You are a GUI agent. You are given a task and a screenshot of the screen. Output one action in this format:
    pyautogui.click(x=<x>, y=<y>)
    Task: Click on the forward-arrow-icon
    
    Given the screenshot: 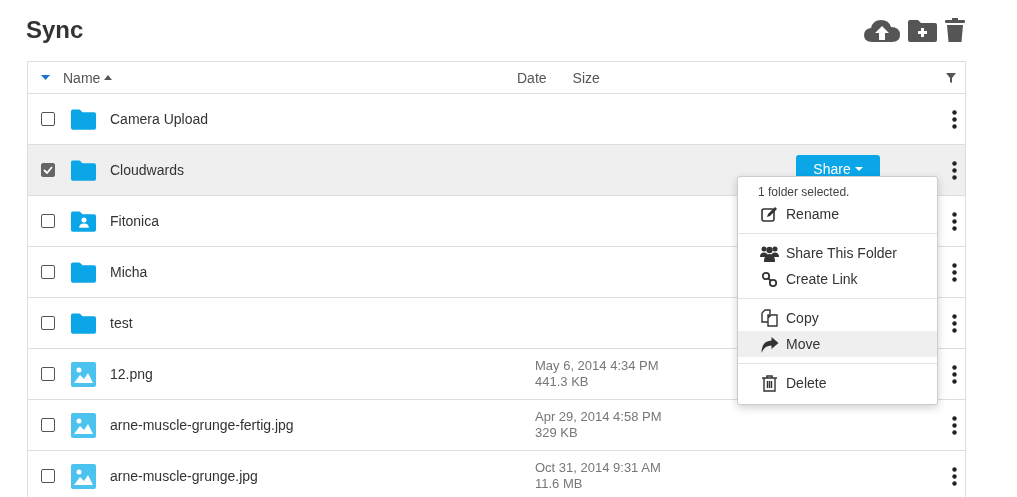 What is the action you would take?
    pyautogui.click(x=769, y=344)
    